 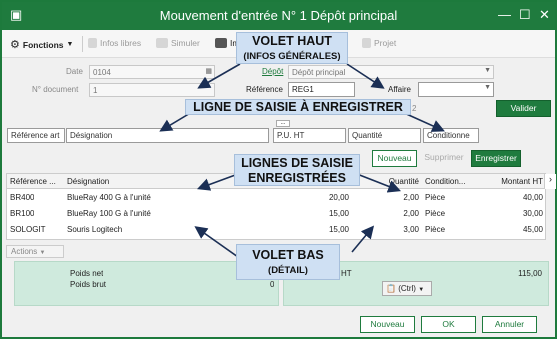 I want to click on callout-lignes-sub: ENREGISTRÉES, so click(x=297, y=178).